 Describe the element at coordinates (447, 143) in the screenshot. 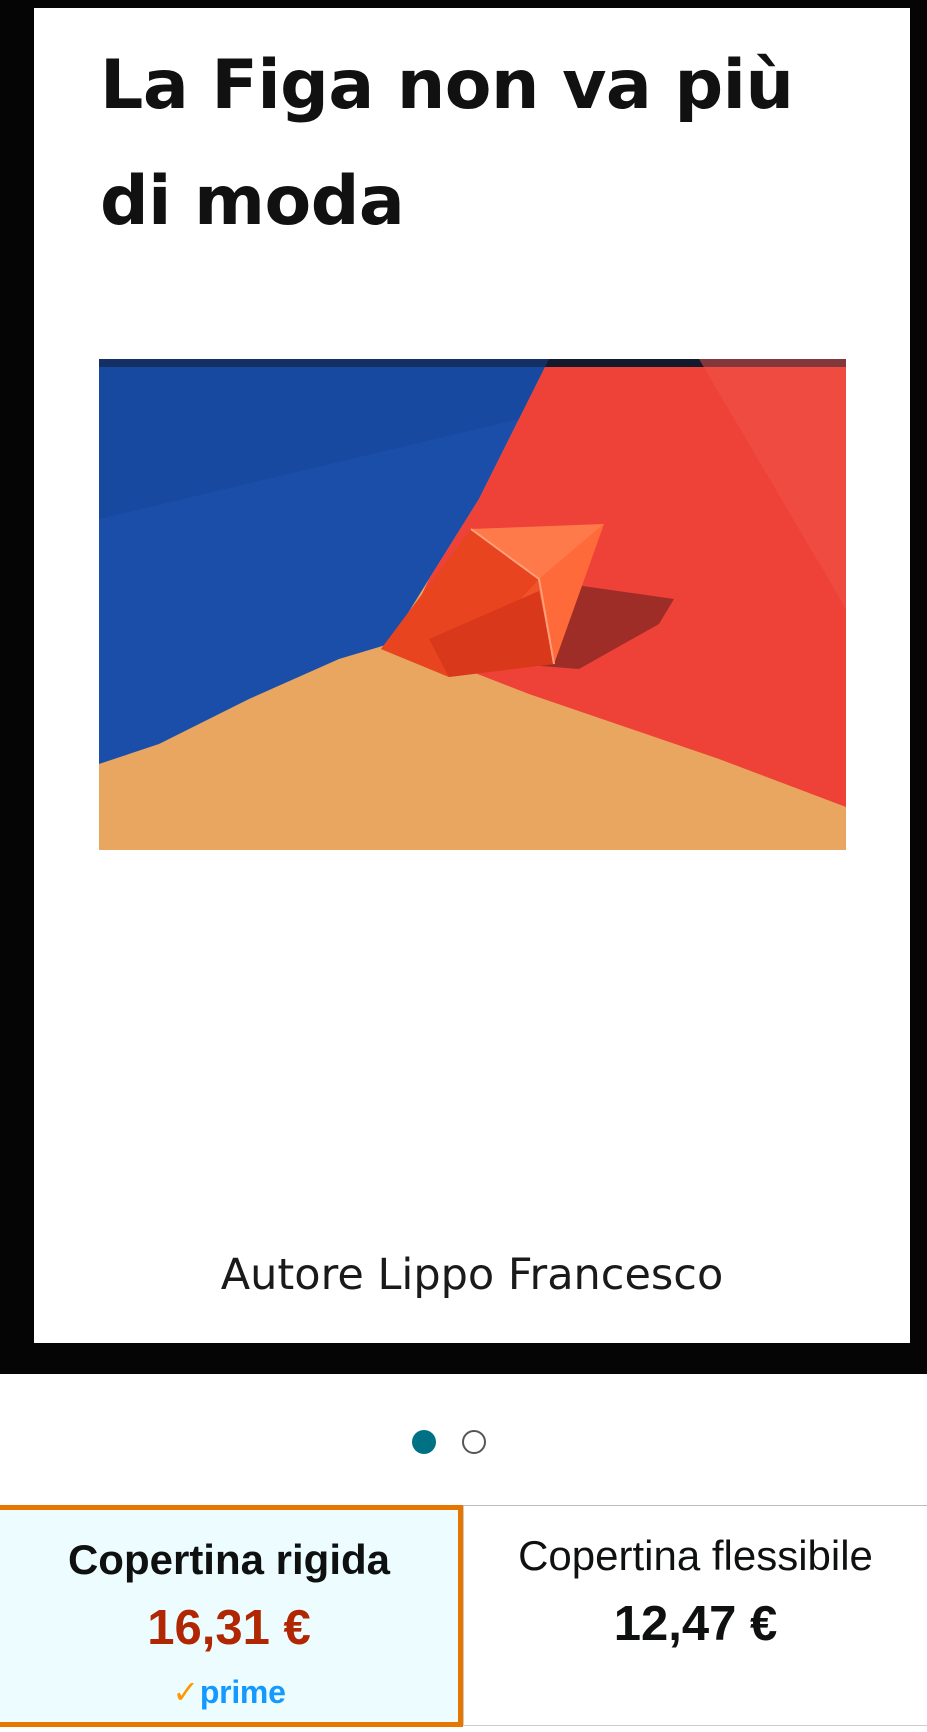

I see `book-cover-title: La Figa non va più di moda` at that location.